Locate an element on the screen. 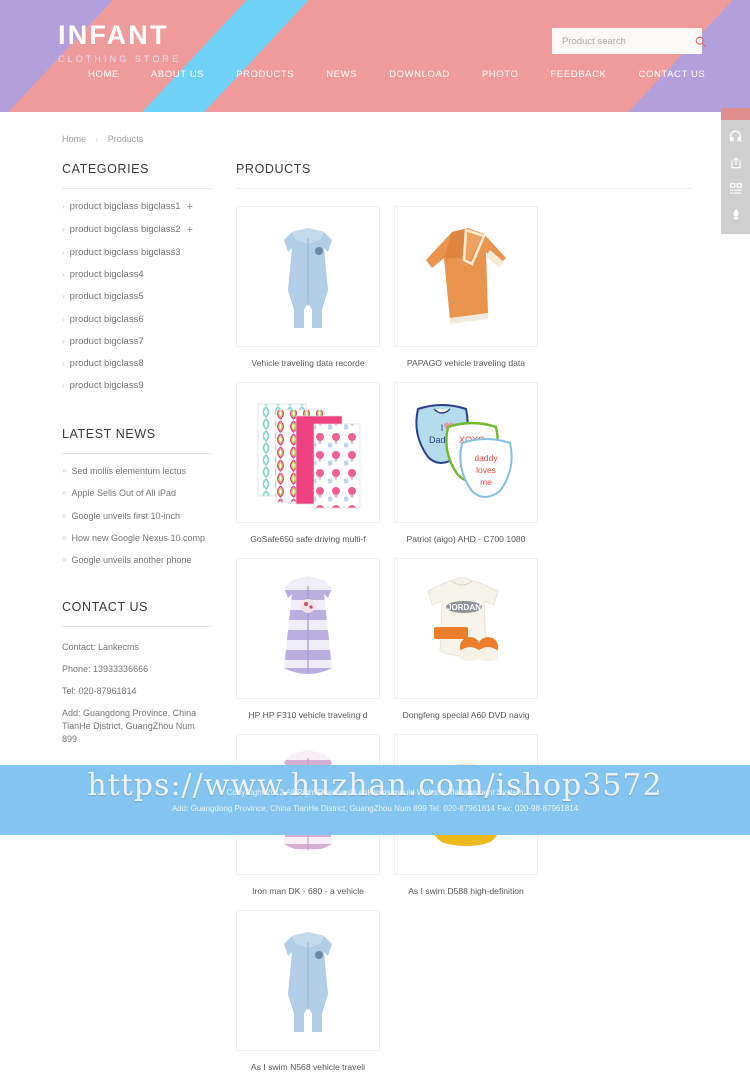 The height and width of the screenshot is (1072, 750). customer-service-button is located at coordinates (735, 137).